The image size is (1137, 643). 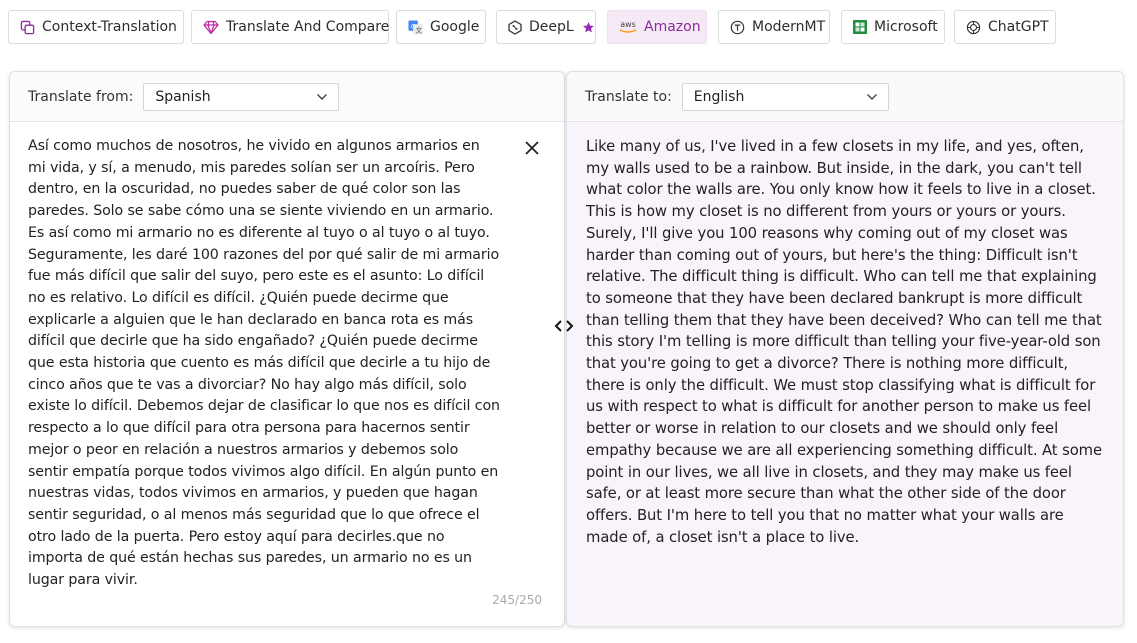 I want to click on tab-deepl: DeepL, so click(x=546, y=27).